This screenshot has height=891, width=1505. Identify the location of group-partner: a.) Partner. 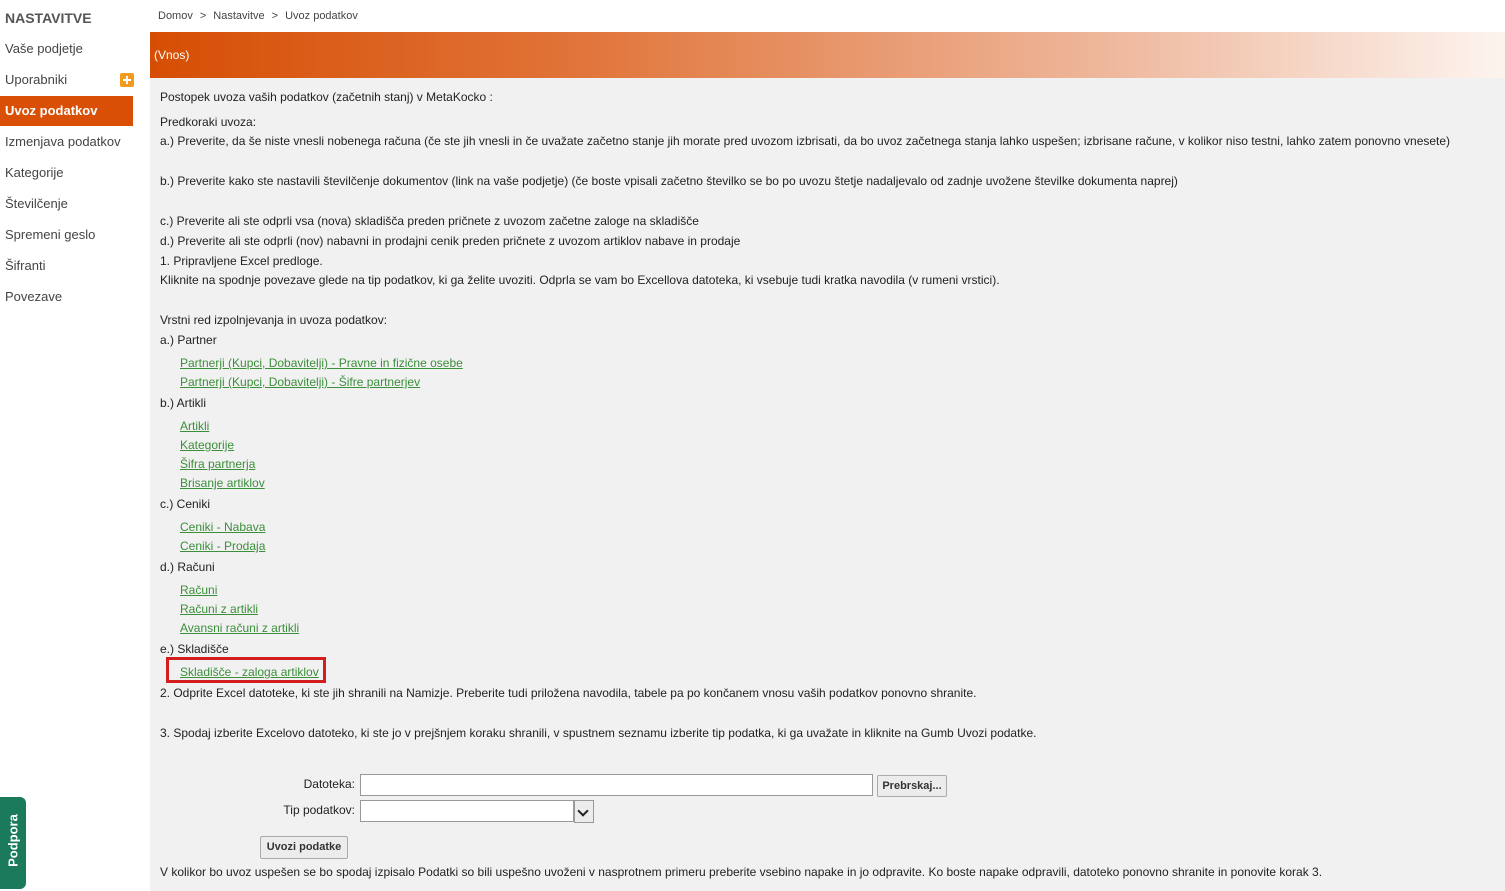
(188, 340).